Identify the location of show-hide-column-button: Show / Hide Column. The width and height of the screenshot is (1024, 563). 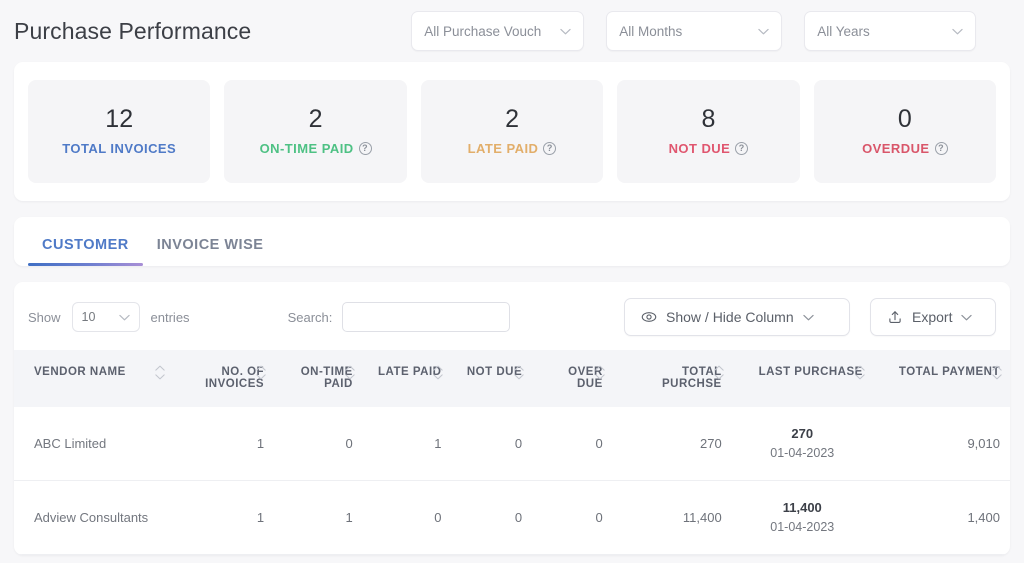
(737, 317).